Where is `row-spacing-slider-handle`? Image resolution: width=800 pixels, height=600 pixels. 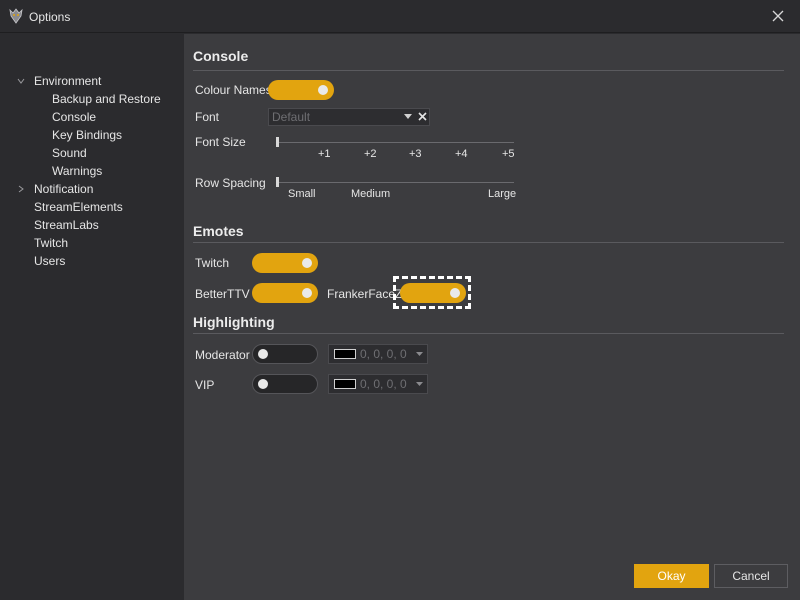 row-spacing-slider-handle is located at coordinates (277, 182).